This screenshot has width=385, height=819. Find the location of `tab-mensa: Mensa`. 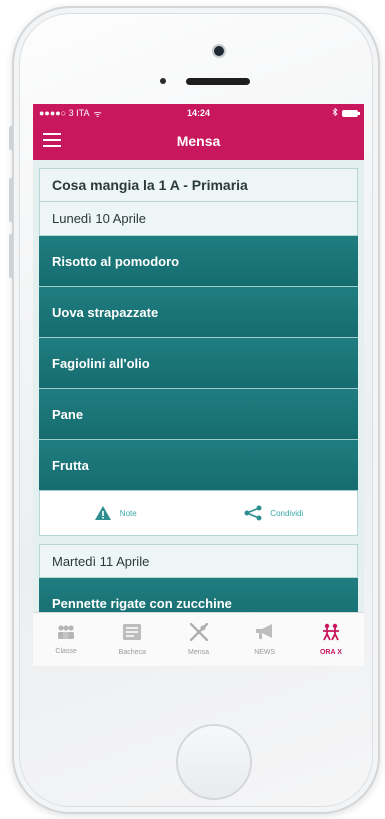

tab-mensa: Mensa is located at coordinates (198, 639).